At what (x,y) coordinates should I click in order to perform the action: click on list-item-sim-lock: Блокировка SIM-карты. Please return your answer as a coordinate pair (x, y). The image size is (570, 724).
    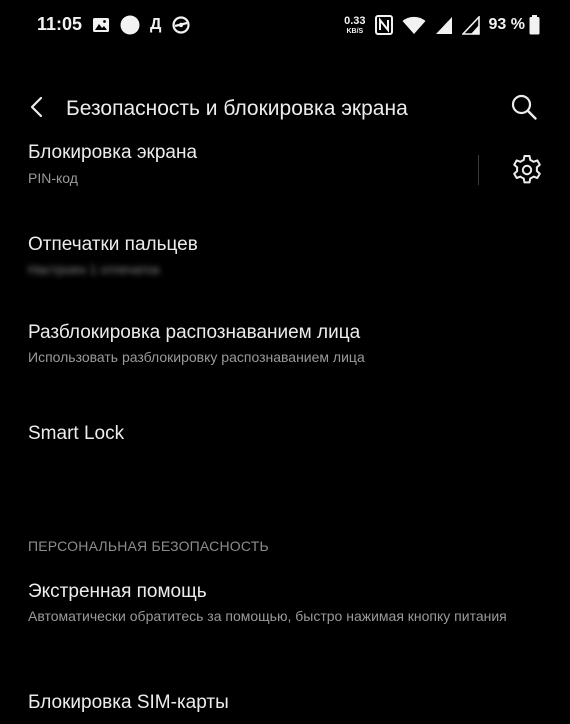
    Looking at the image, I should click on (285, 704).